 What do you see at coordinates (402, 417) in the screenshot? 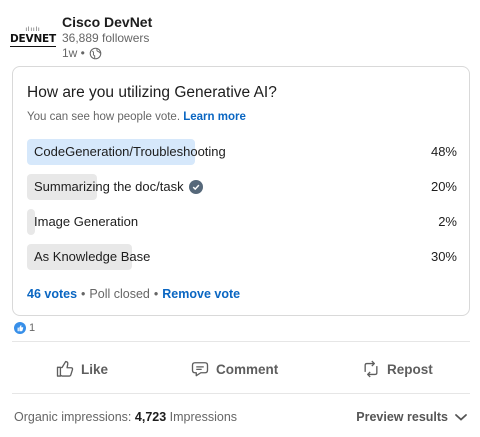
I see `preview-results-label: Preview results` at bounding box center [402, 417].